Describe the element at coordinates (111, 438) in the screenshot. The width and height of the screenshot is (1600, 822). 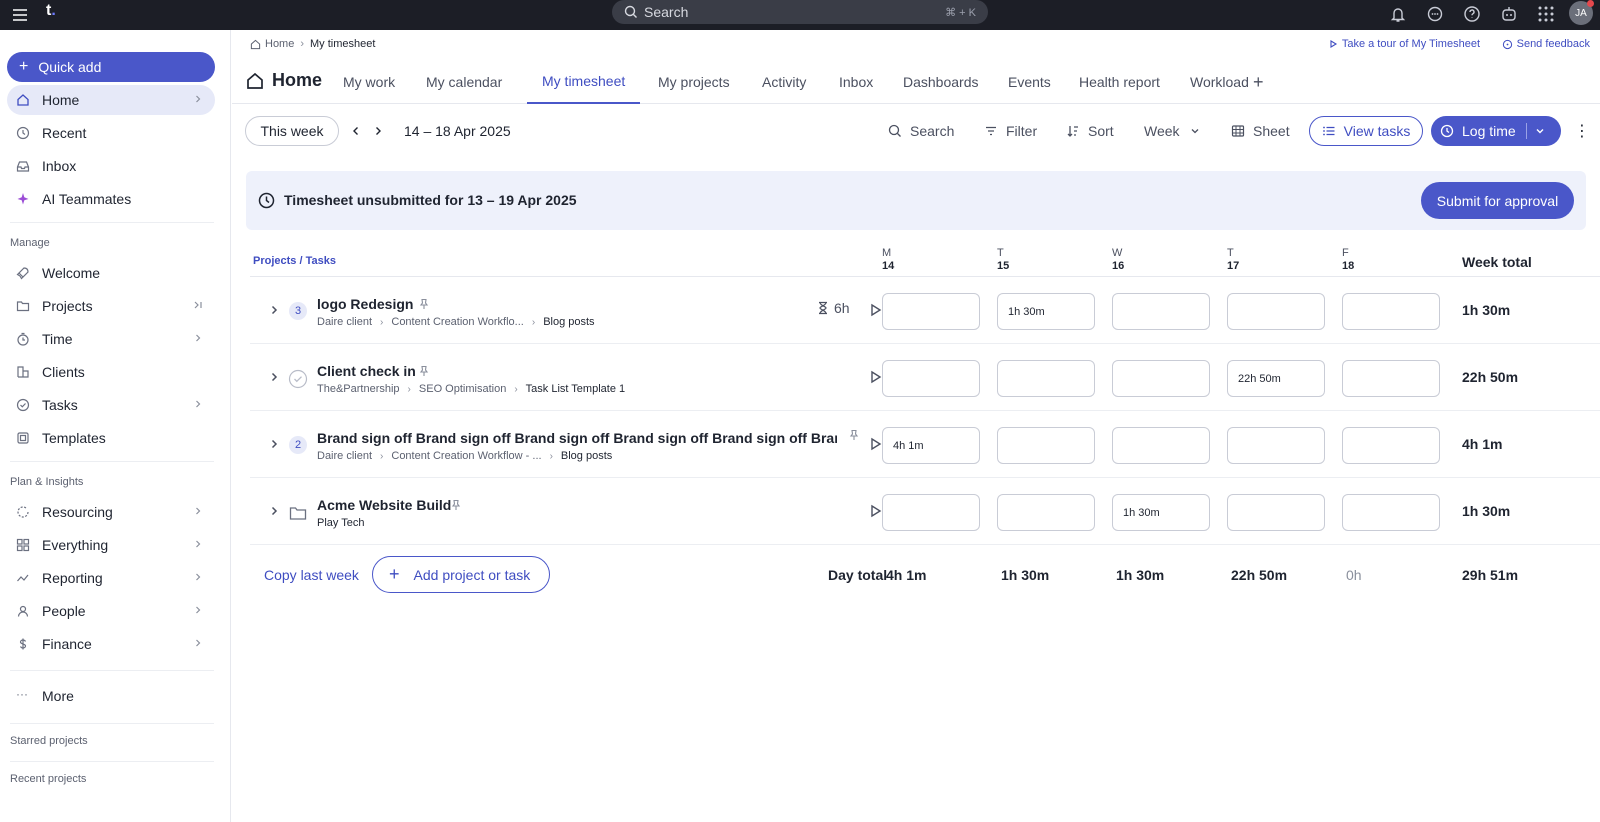
I see `sidebar-item-templates: Templates` at that location.